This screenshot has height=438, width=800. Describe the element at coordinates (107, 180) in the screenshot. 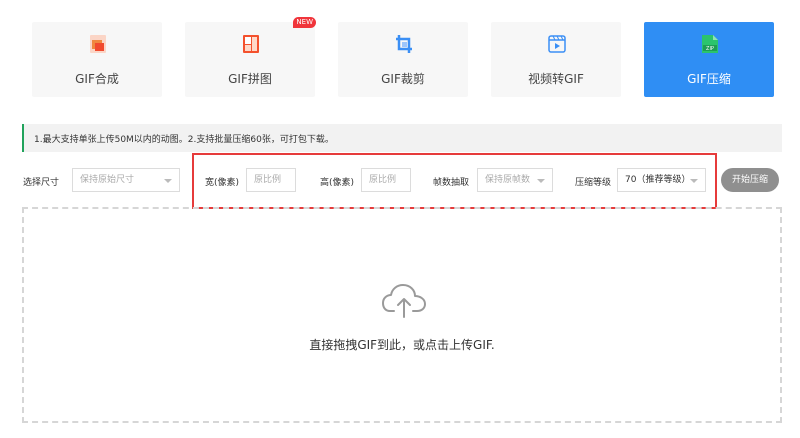

I see `size-select-value: 保持原始尺寸` at that location.